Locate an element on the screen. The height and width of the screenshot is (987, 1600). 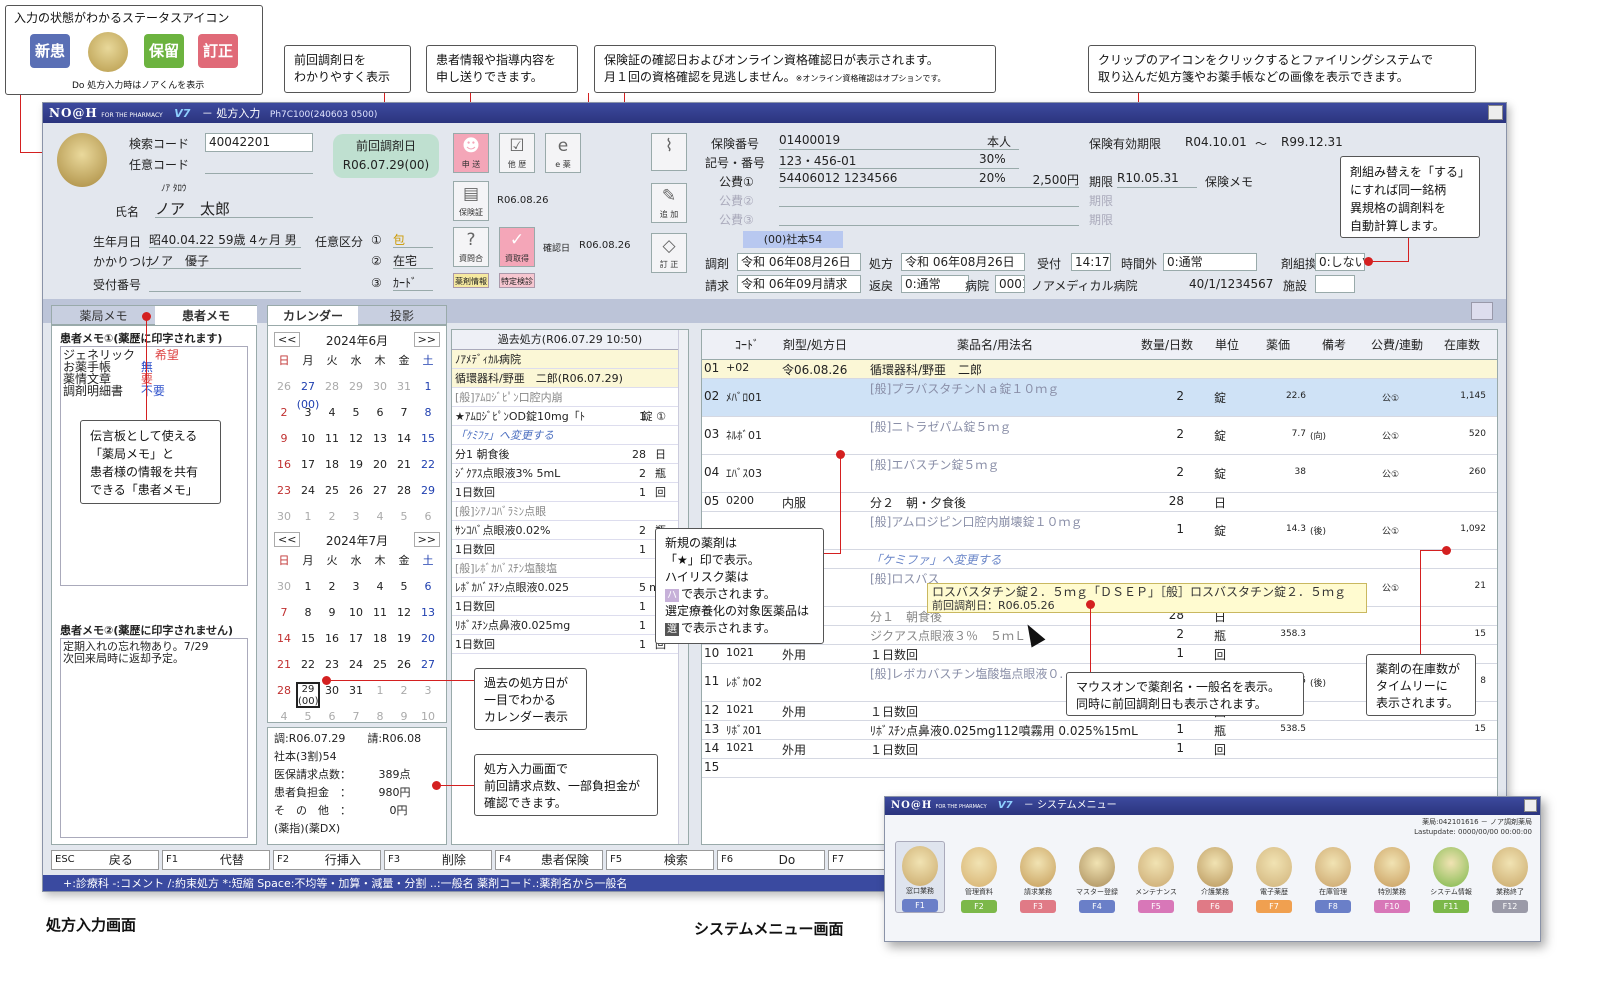
fkey-f2-button: F2 行挿入 is located at coordinates (327, 860).